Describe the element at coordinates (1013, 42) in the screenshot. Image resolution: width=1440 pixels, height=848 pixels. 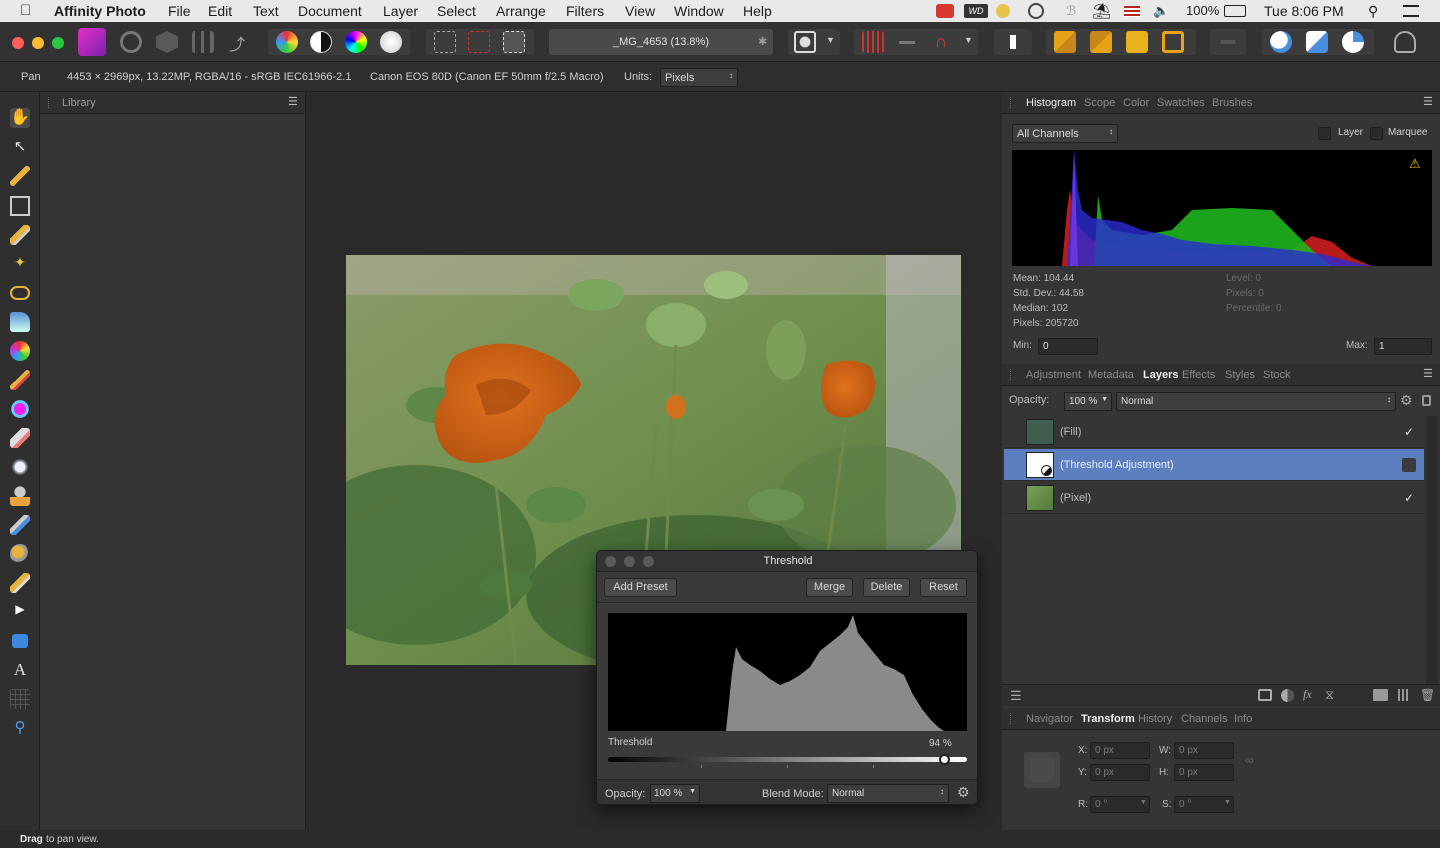
I see `move-forward-icon` at that location.